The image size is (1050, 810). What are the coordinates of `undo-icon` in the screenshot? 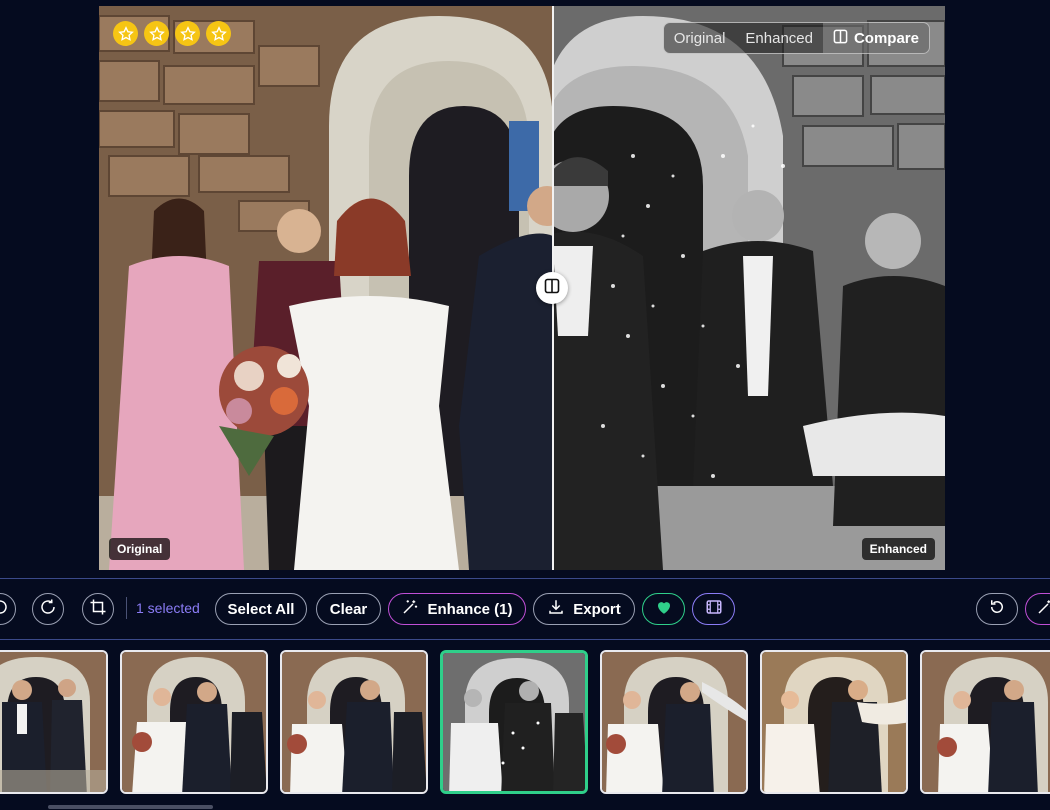 It's located at (997, 609).